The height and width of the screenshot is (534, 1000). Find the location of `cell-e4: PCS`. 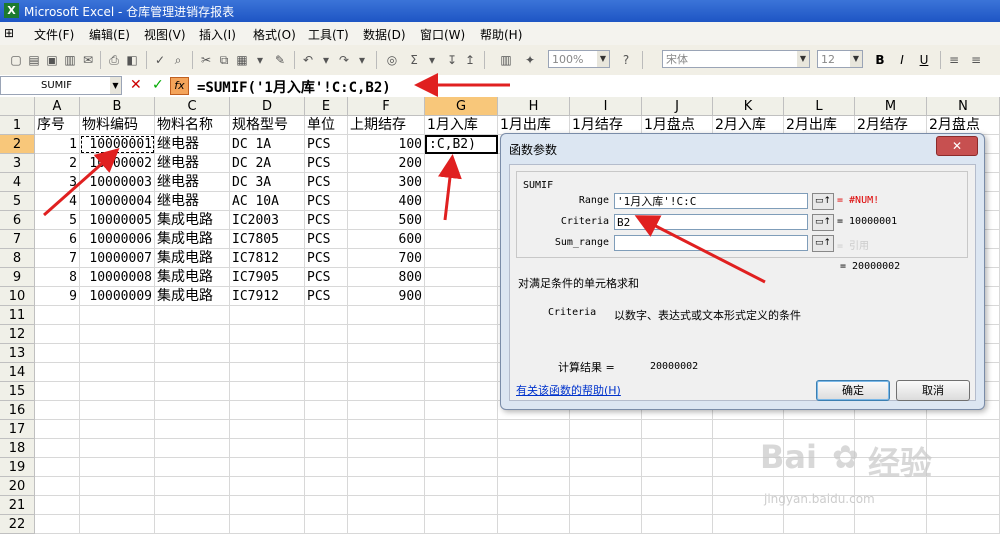

cell-e4: PCS is located at coordinates (326, 182).